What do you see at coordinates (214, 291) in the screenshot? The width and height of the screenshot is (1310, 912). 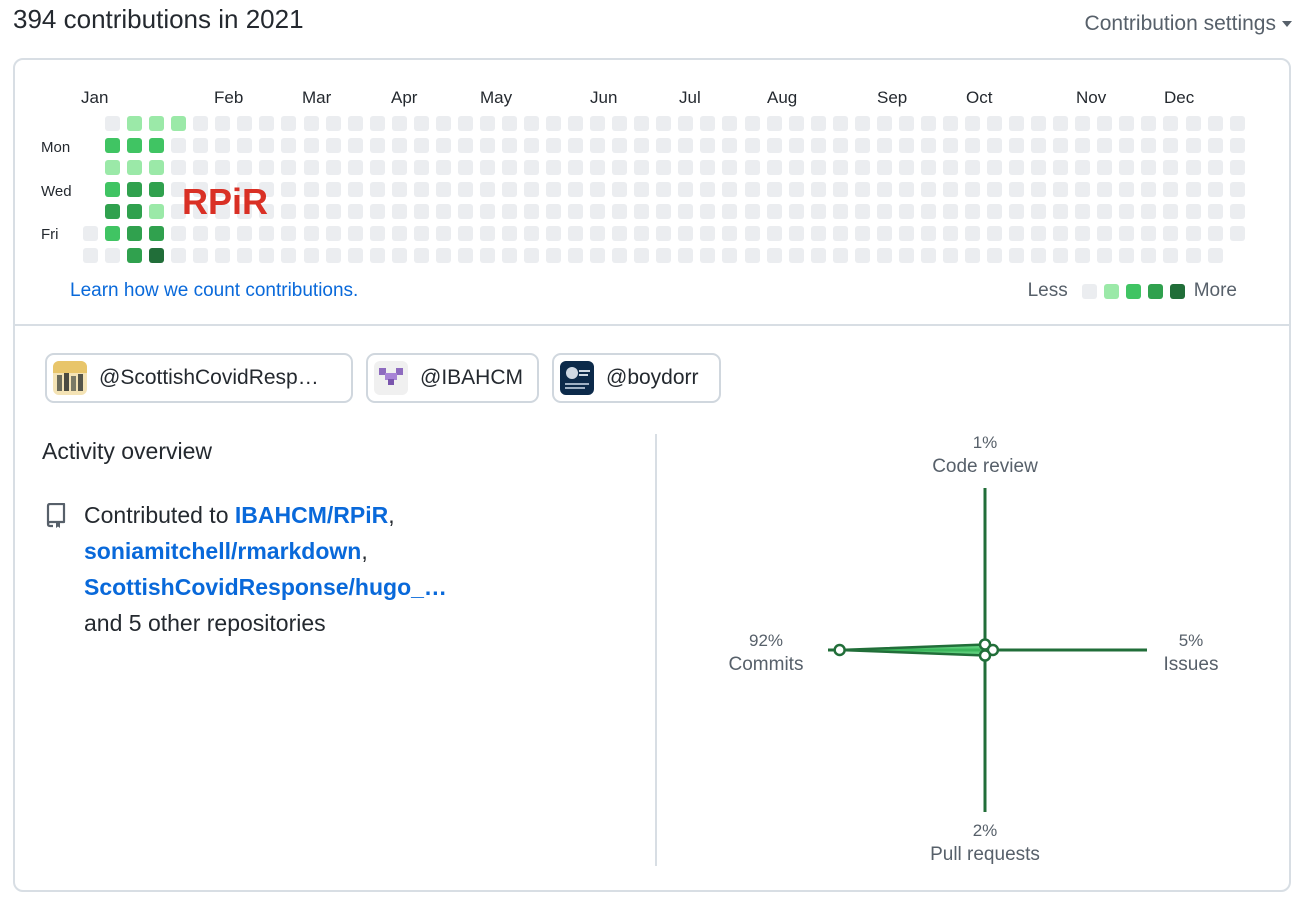 I see `learn-contributions-link: Learn how we count contributions.` at bounding box center [214, 291].